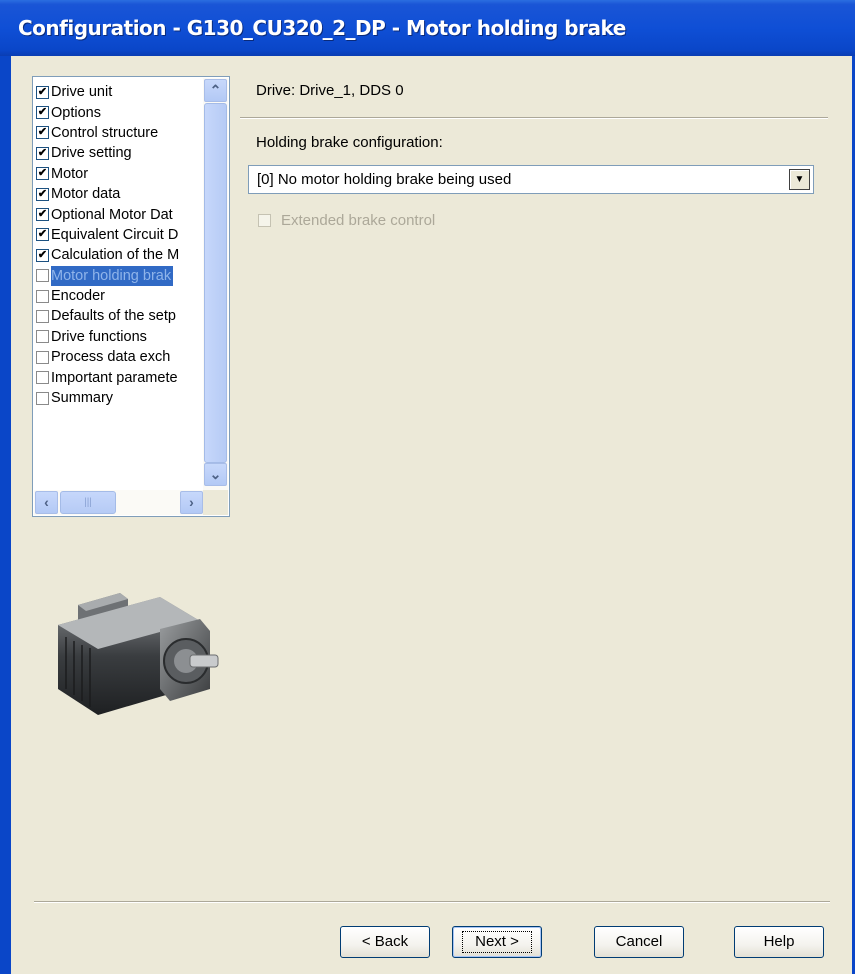 The height and width of the screenshot is (974, 855). I want to click on tree-item-label: Drive functions, so click(99, 336).